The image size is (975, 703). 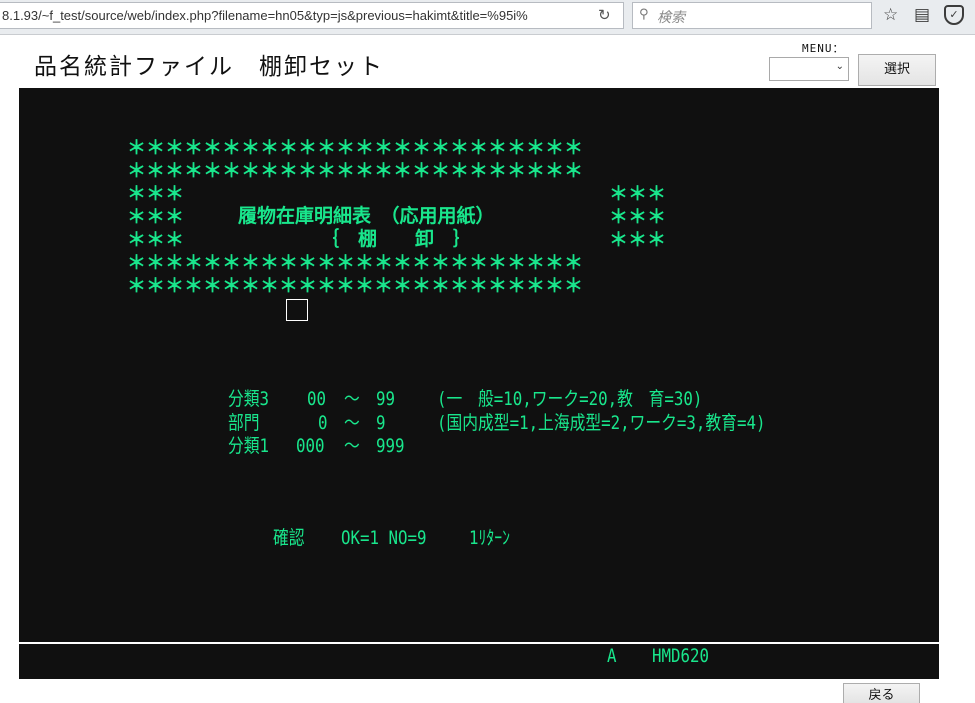 I want to click on field-label-bunrui1: 分類1, so click(x=249, y=446).